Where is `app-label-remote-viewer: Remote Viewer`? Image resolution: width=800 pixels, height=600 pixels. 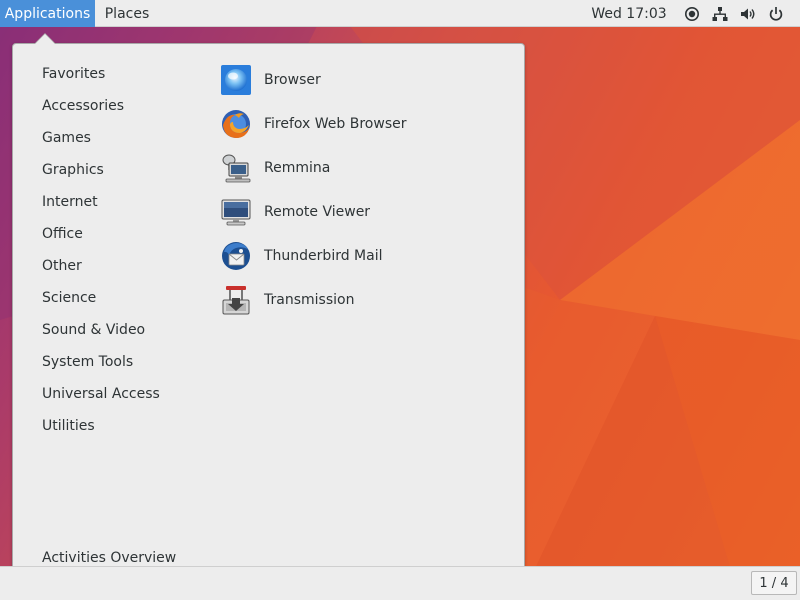 app-label-remote-viewer: Remote Viewer is located at coordinates (317, 212).